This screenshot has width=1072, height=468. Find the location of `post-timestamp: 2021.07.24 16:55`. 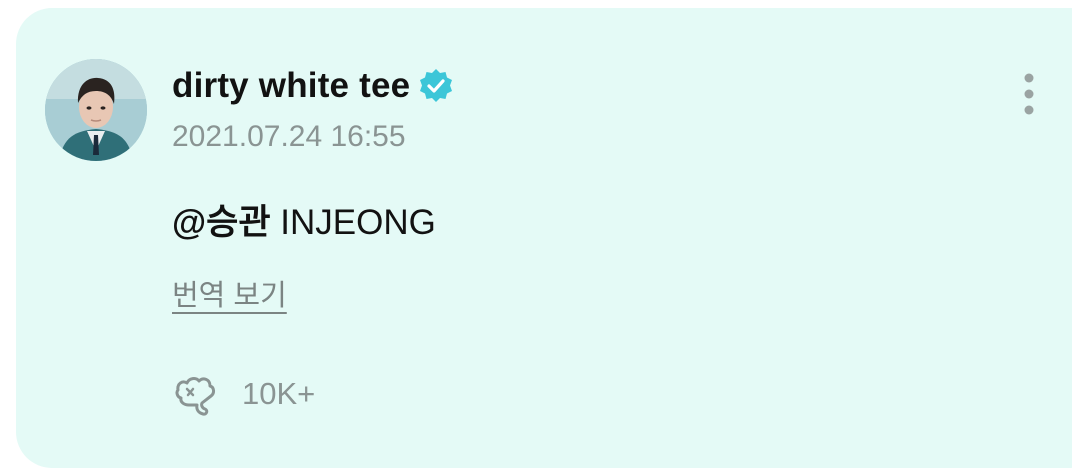

post-timestamp: 2021.07.24 16:55 is located at coordinates (289, 136).